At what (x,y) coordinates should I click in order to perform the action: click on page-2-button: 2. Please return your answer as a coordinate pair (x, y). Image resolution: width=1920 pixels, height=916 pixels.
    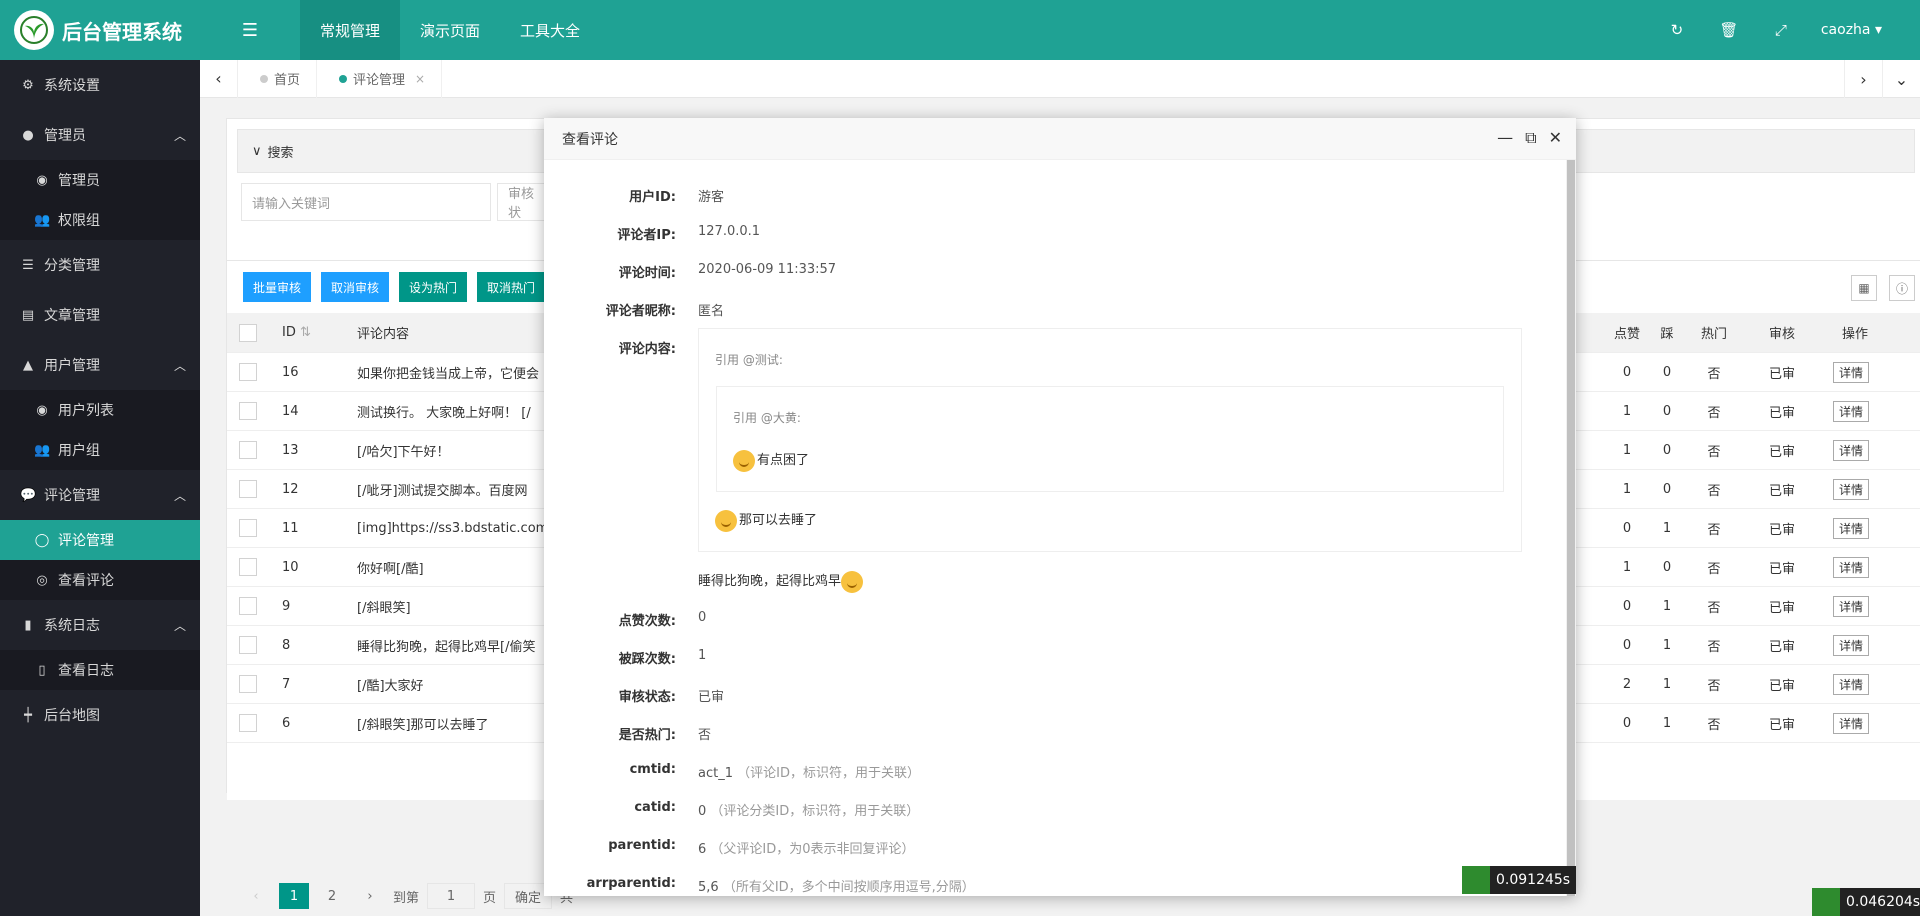
    Looking at the image, I should click on (332, 896).